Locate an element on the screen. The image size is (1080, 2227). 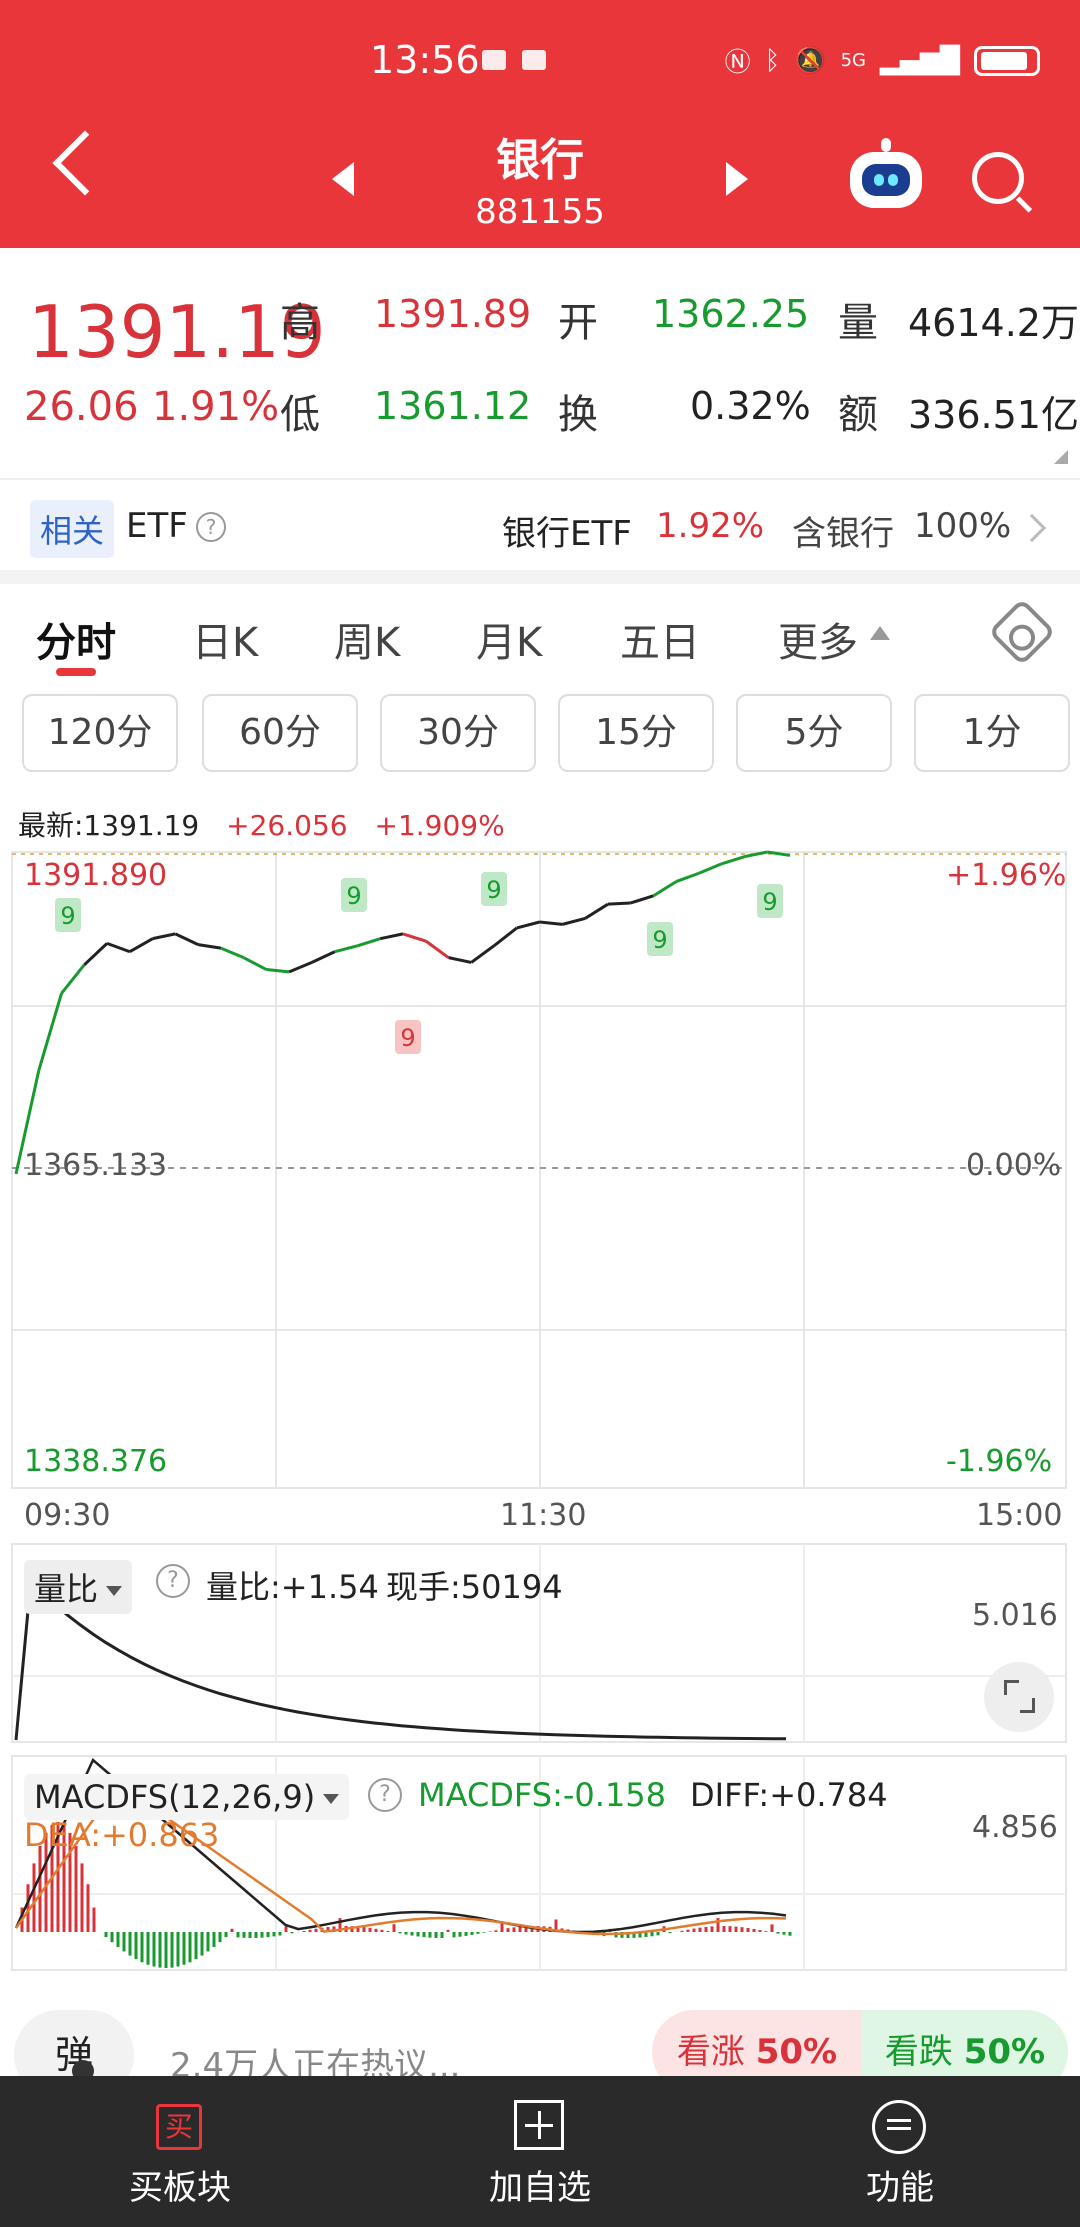
pct-top-label: +1.96% is located at coordinates (1006, 875).